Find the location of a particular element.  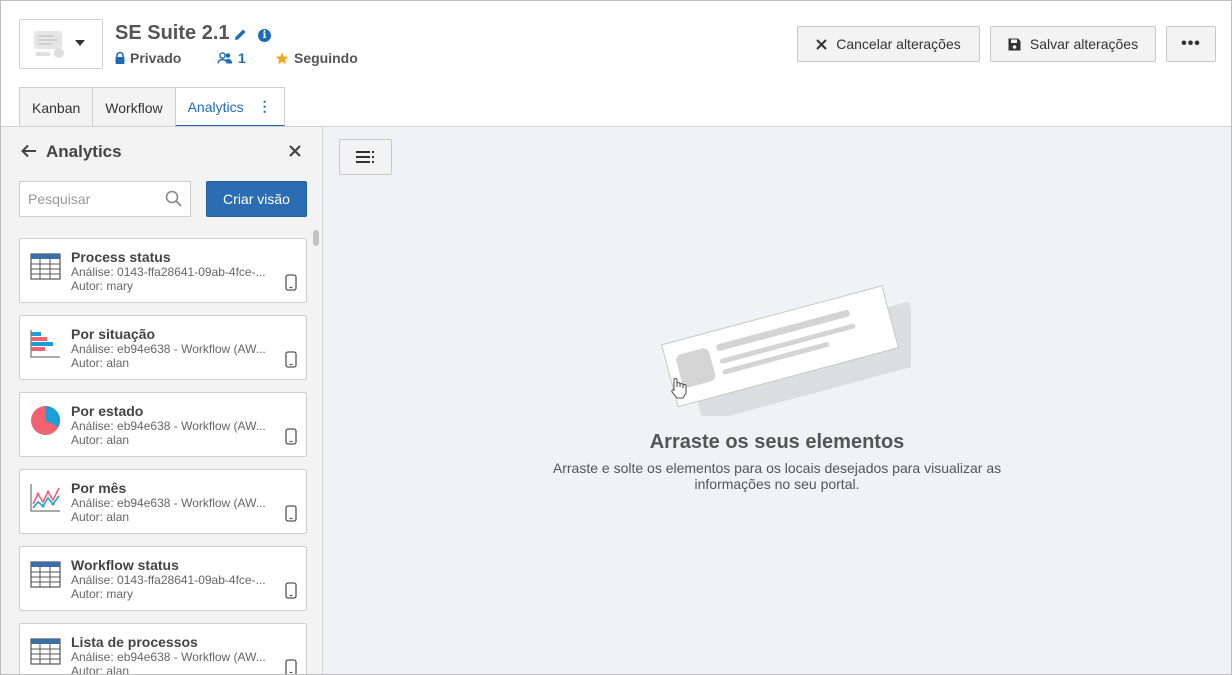

tab-kanban: Kanban is located at coordinates (56, 107).